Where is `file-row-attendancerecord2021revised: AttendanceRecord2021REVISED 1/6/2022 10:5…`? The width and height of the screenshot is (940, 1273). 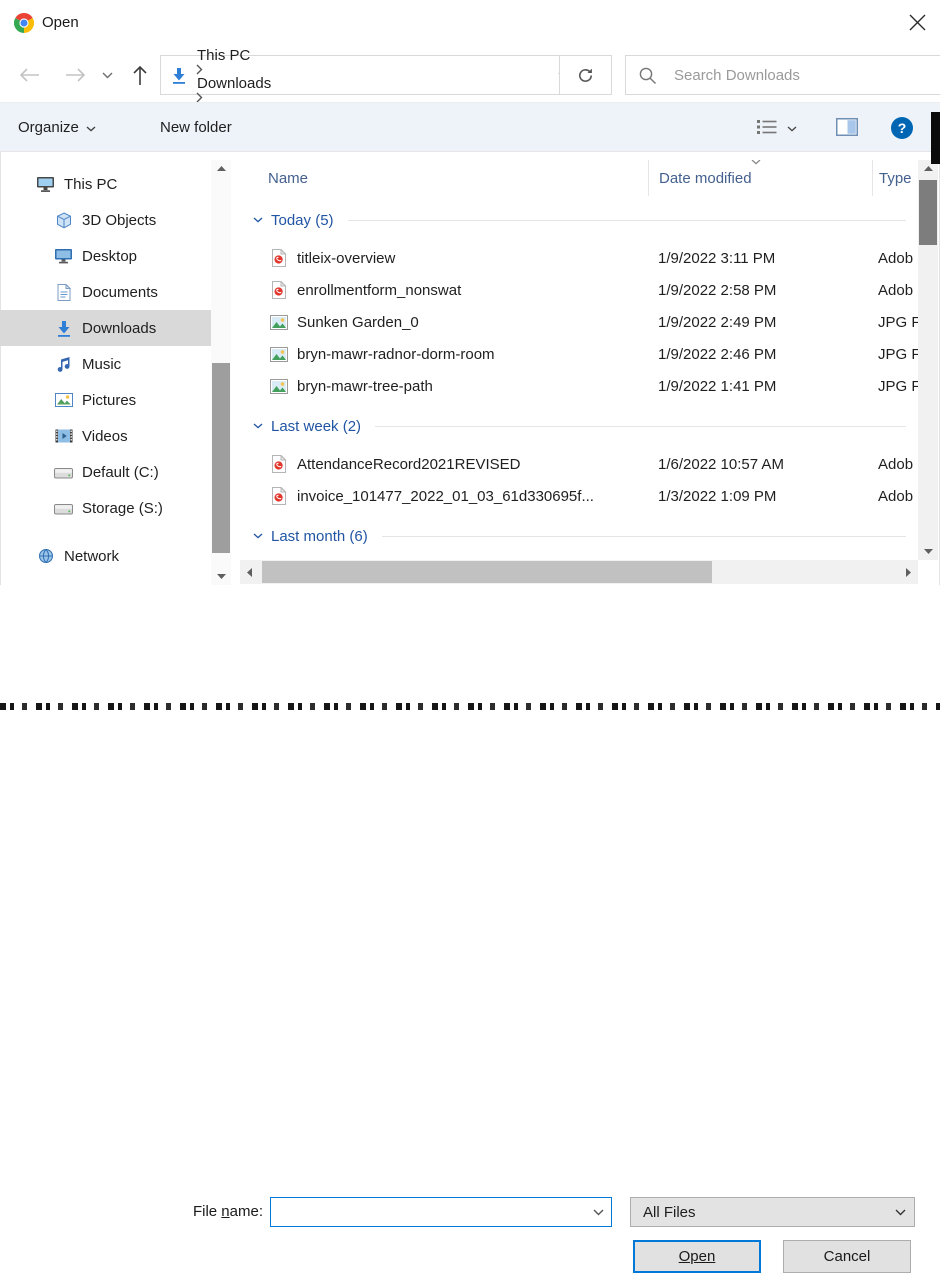 file-row-attendancerecord2021revised: AttendanceRecord2021REVISED 1/6/2022 10:5… is located at coordinates (579, 464).